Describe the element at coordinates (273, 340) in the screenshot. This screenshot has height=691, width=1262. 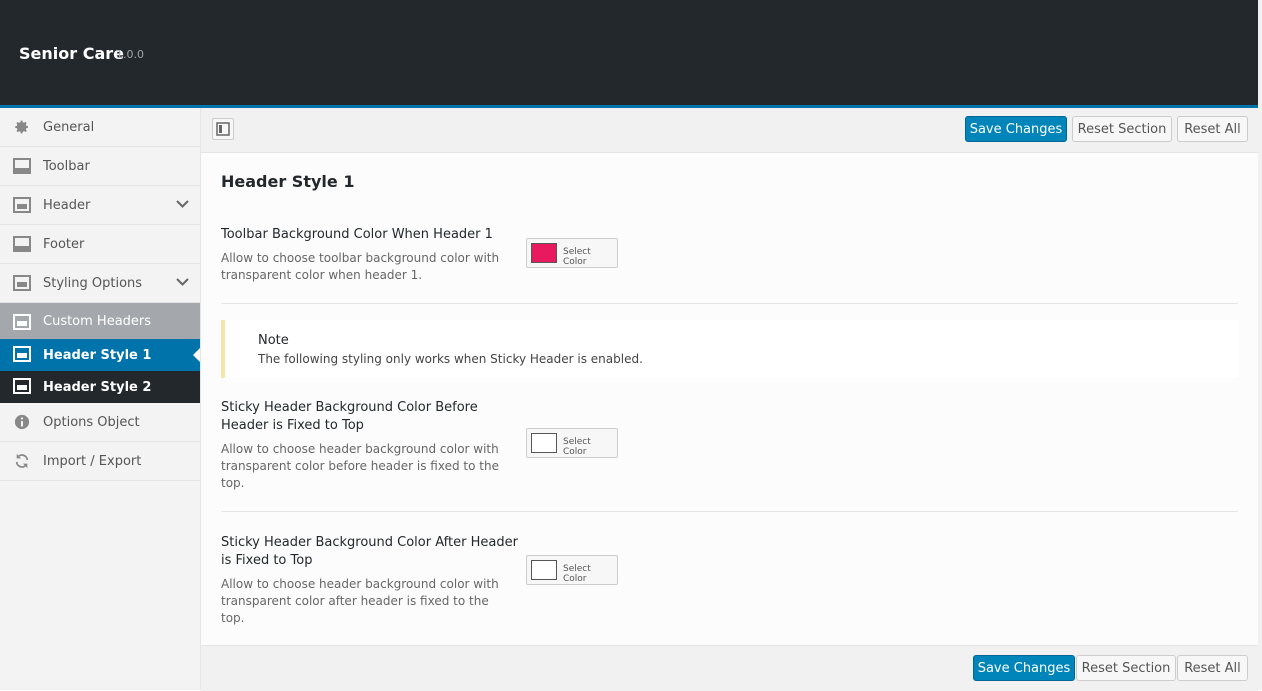
I see `note-title: Note` at that location.